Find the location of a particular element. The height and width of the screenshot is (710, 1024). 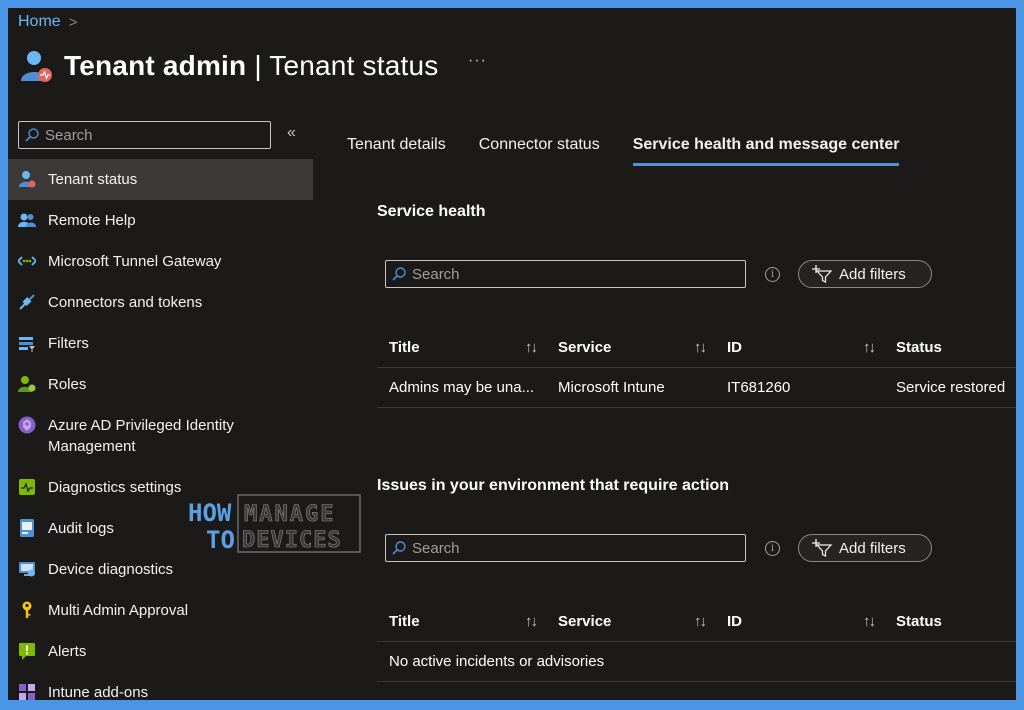

issues-search-input: Search is located at coordinates (565, 548).